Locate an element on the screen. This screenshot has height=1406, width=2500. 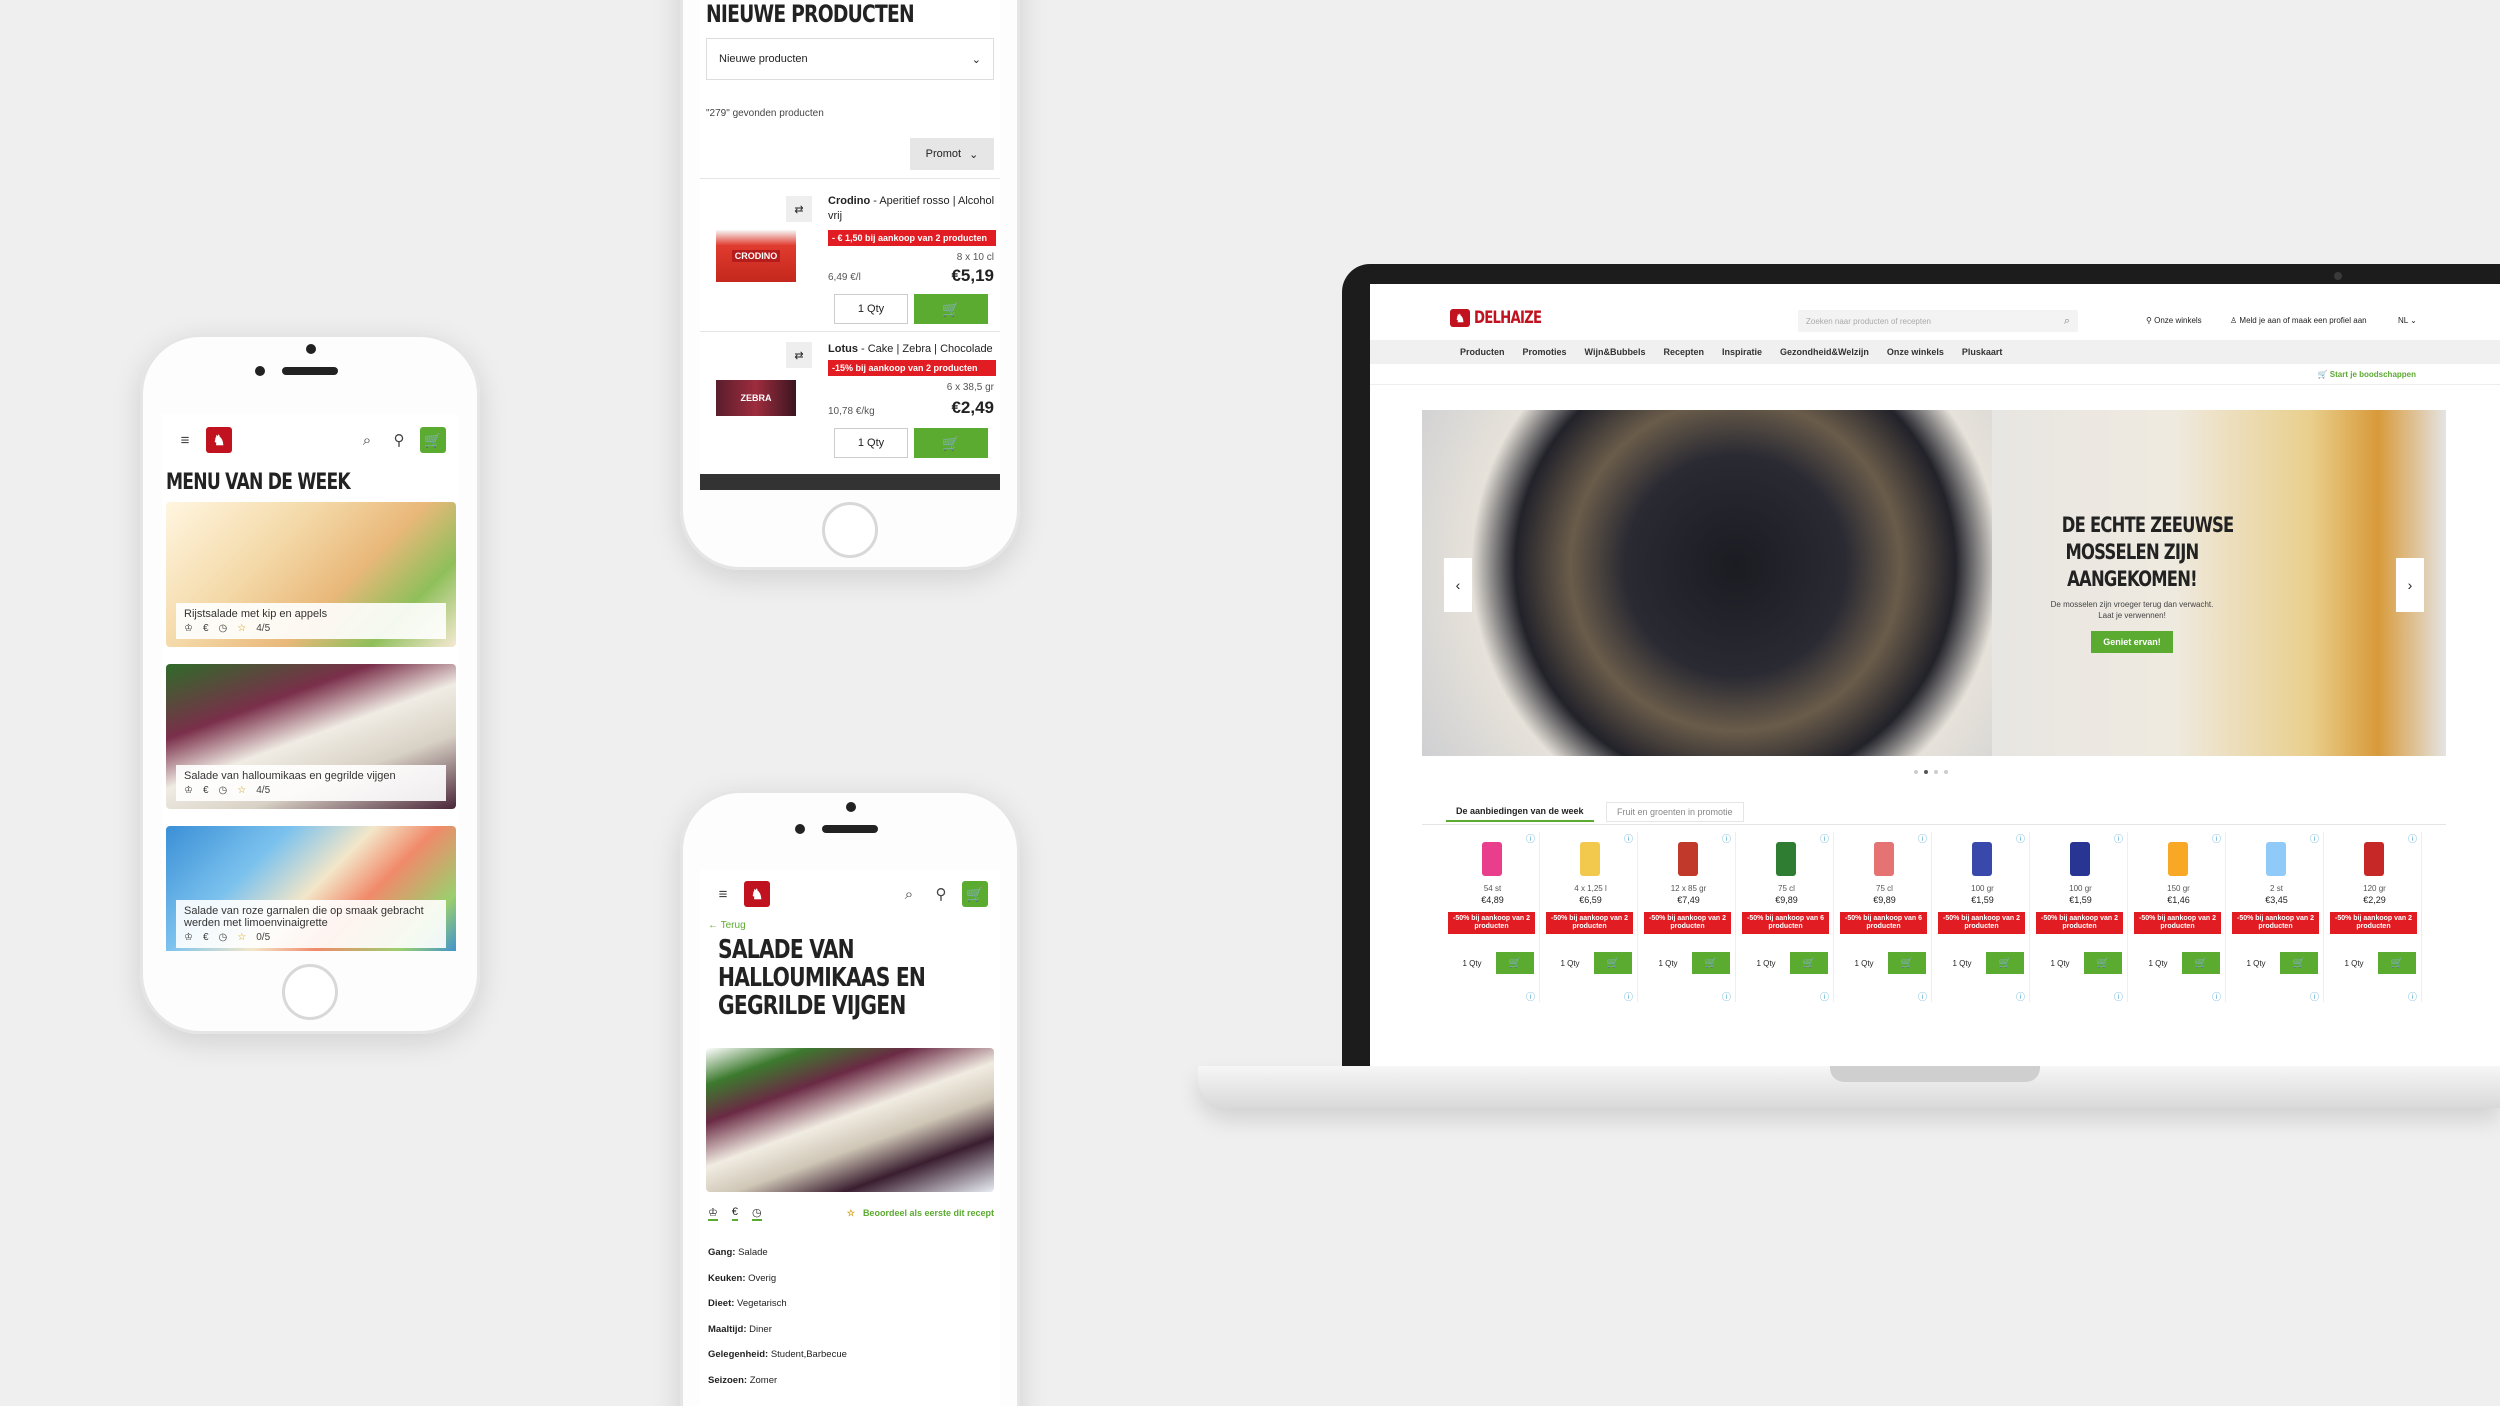
start-shopping-link: 🛒 Start je boodschappen is located at coordinates (2367, 374).